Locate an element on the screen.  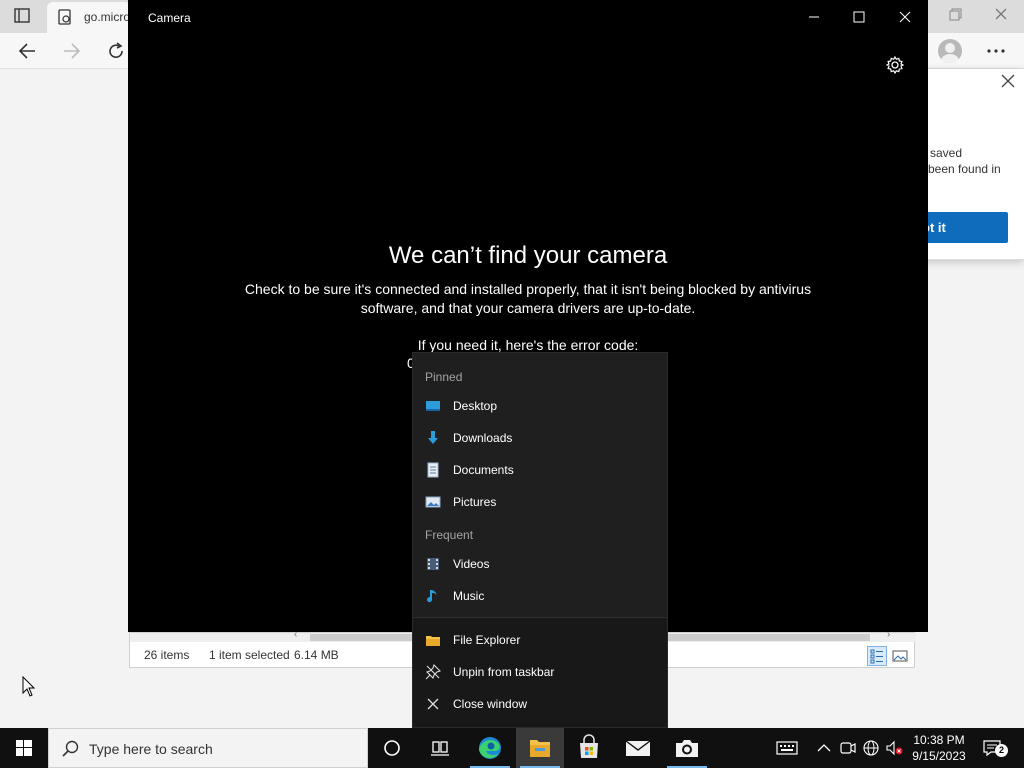
mail-icon is located at coordinates (638, 748).